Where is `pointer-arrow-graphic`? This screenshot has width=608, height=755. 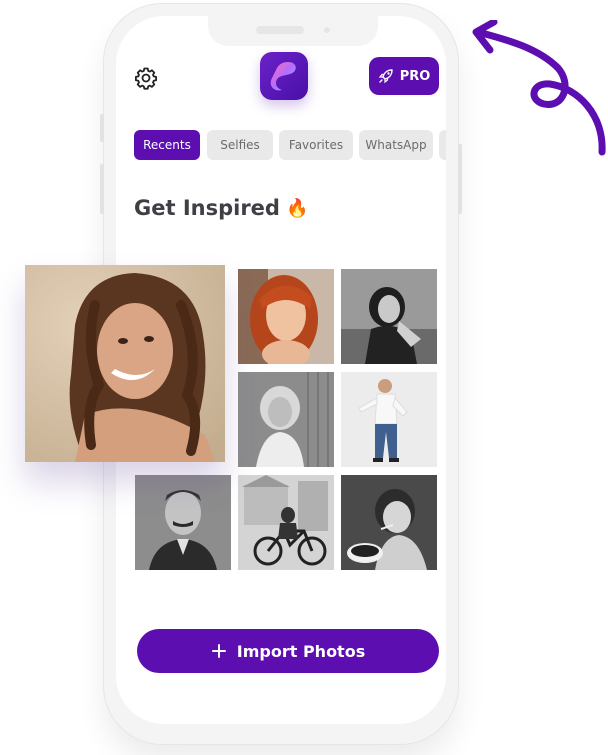 pointer-arrow-graphic is located at coordinates (539, 88).